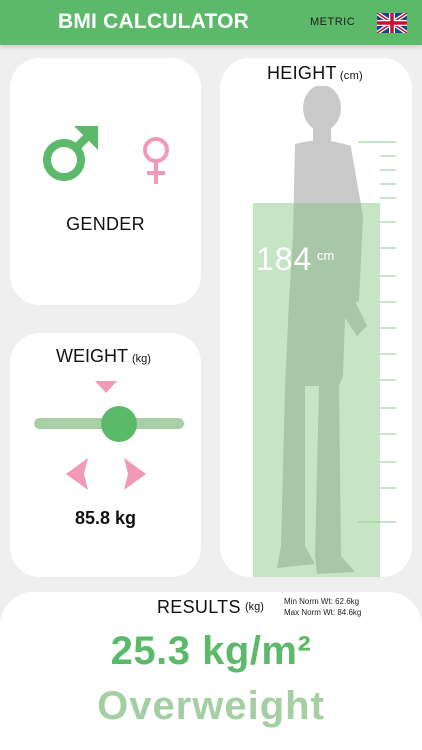 The image size is (422, 750). Describe the element at coordinates (326, 255) in the screenshot. I see `height-value-unit: cm` at that location.